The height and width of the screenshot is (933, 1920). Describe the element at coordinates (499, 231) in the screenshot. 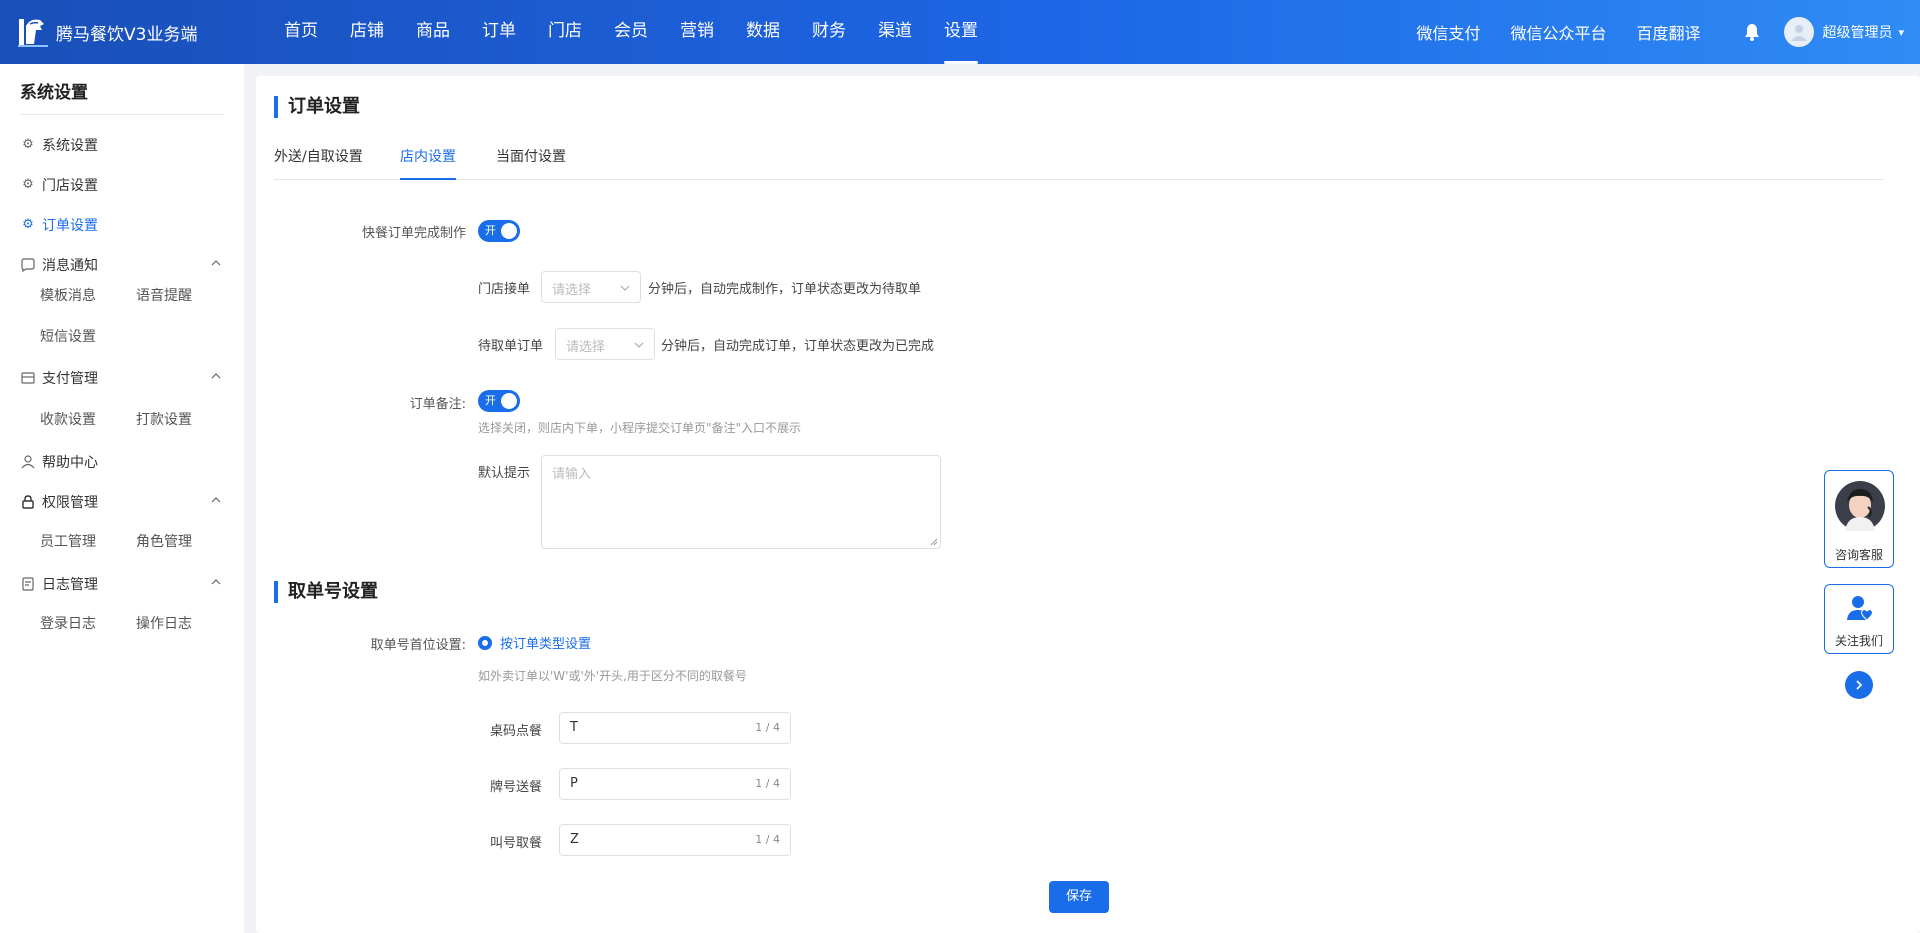

I see `fast-complete-switch: 开` at that location.